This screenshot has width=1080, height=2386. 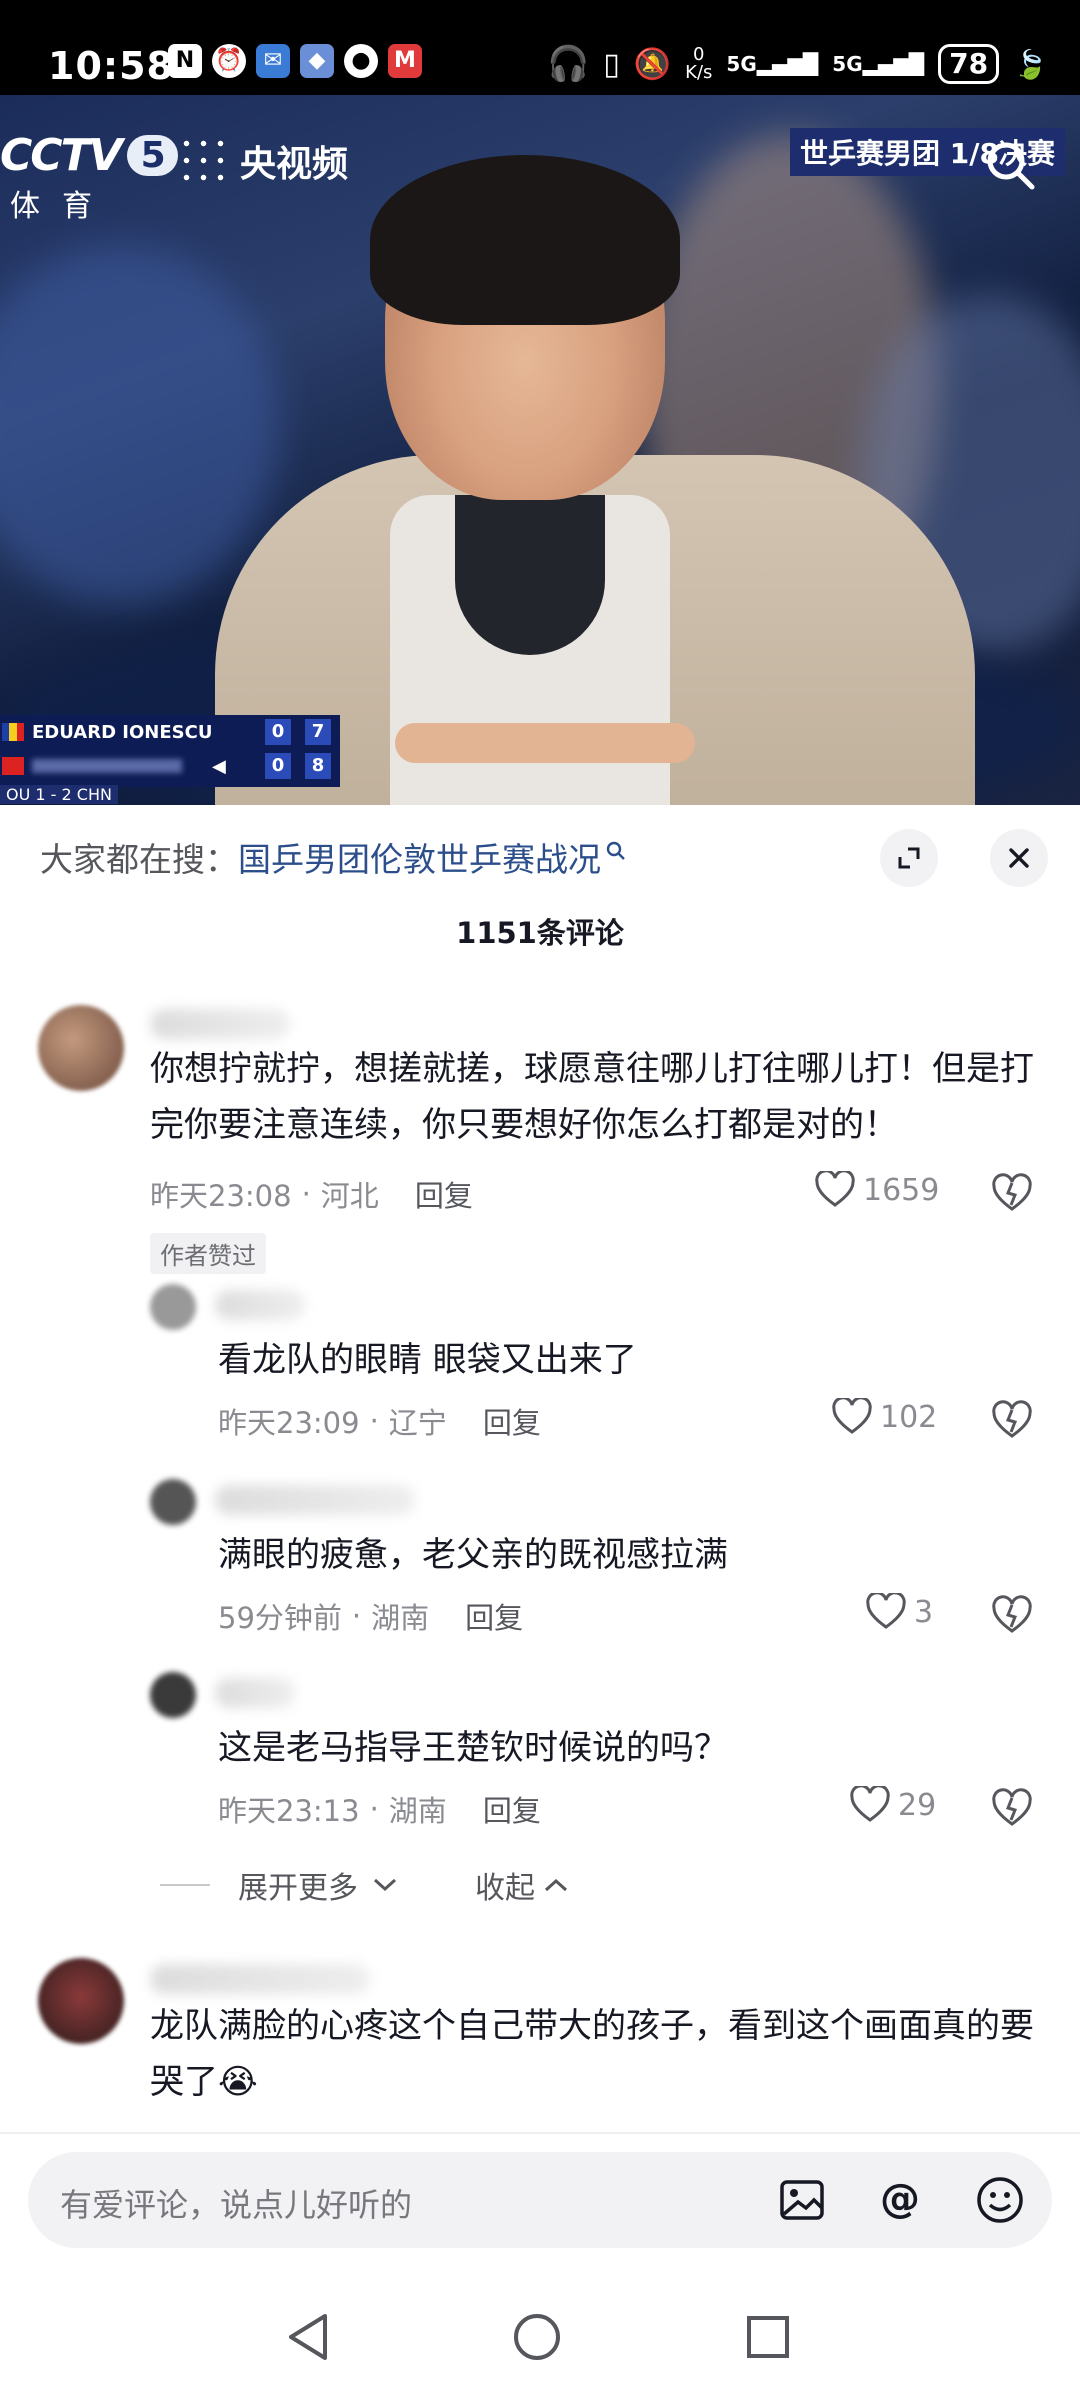 What do you see at coordinates (969, 64) in the screenshot?
I see `battery-indicator: 78` at bounding box center [969, 64].